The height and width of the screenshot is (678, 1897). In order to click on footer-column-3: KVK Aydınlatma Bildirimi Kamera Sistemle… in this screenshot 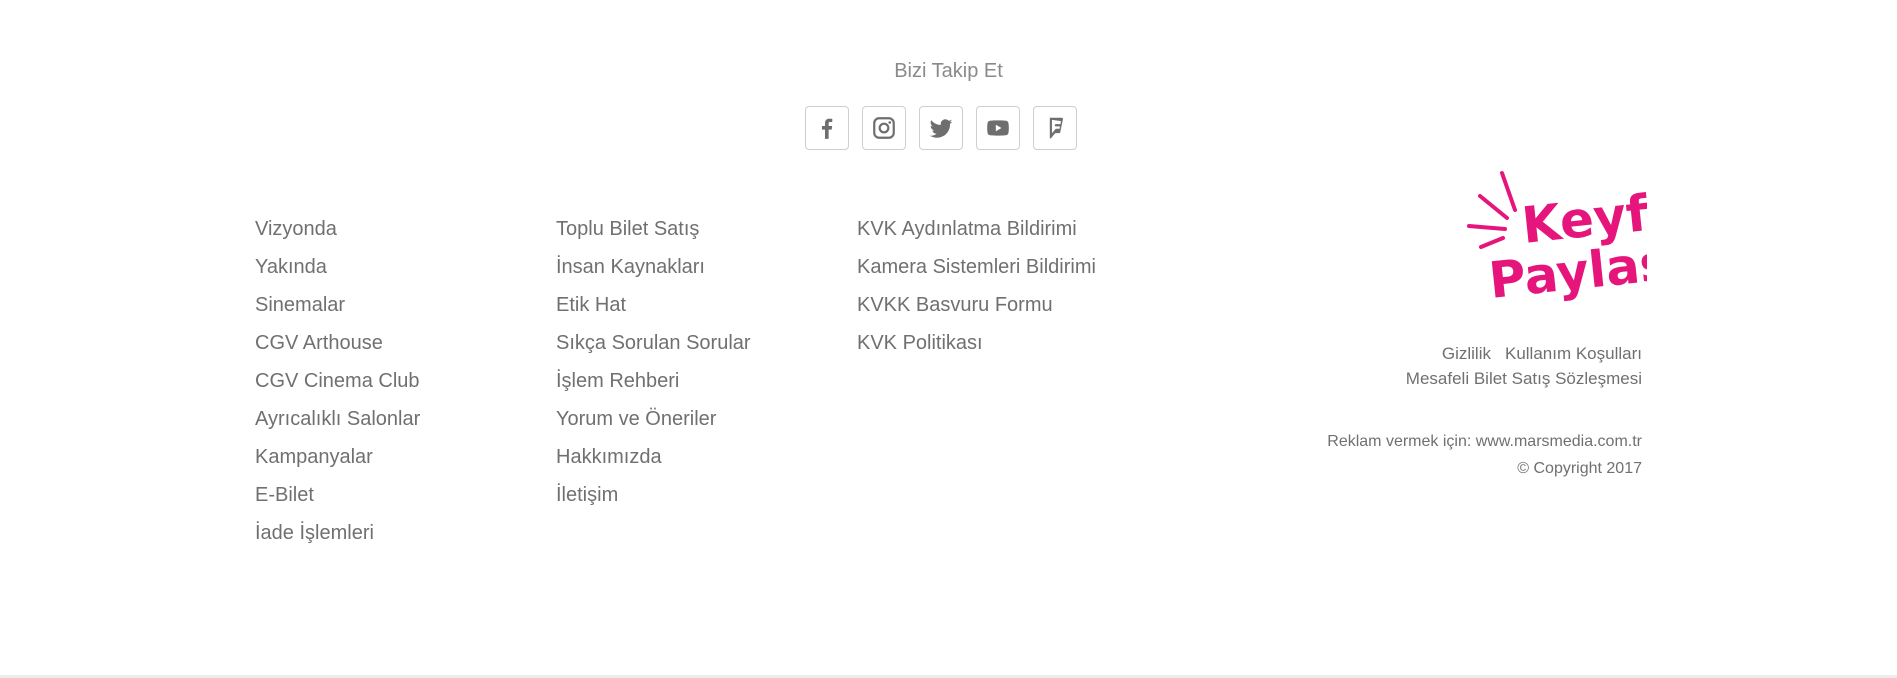, I will do `click(976, 286)`.